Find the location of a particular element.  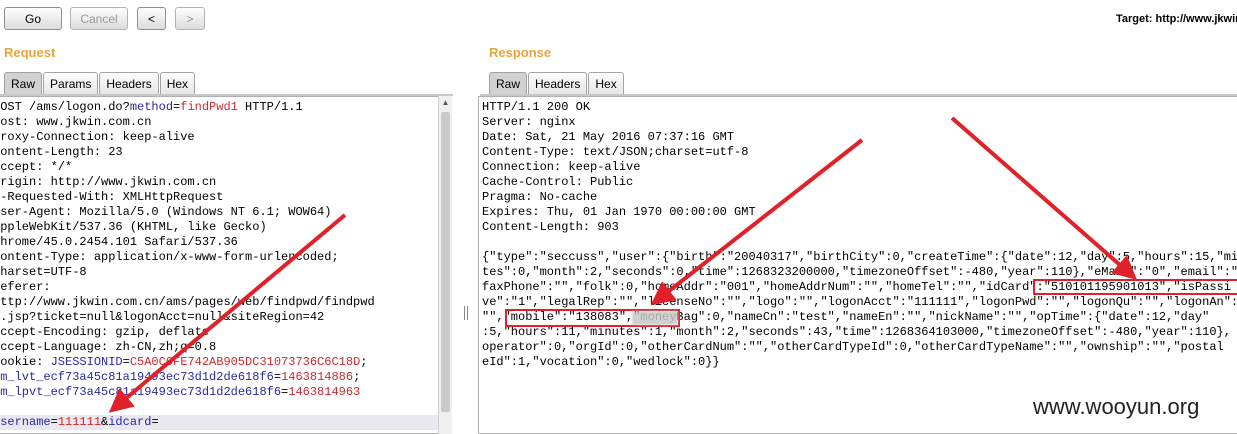

arrow-to-idcard is located at coordinates (1044, 198).